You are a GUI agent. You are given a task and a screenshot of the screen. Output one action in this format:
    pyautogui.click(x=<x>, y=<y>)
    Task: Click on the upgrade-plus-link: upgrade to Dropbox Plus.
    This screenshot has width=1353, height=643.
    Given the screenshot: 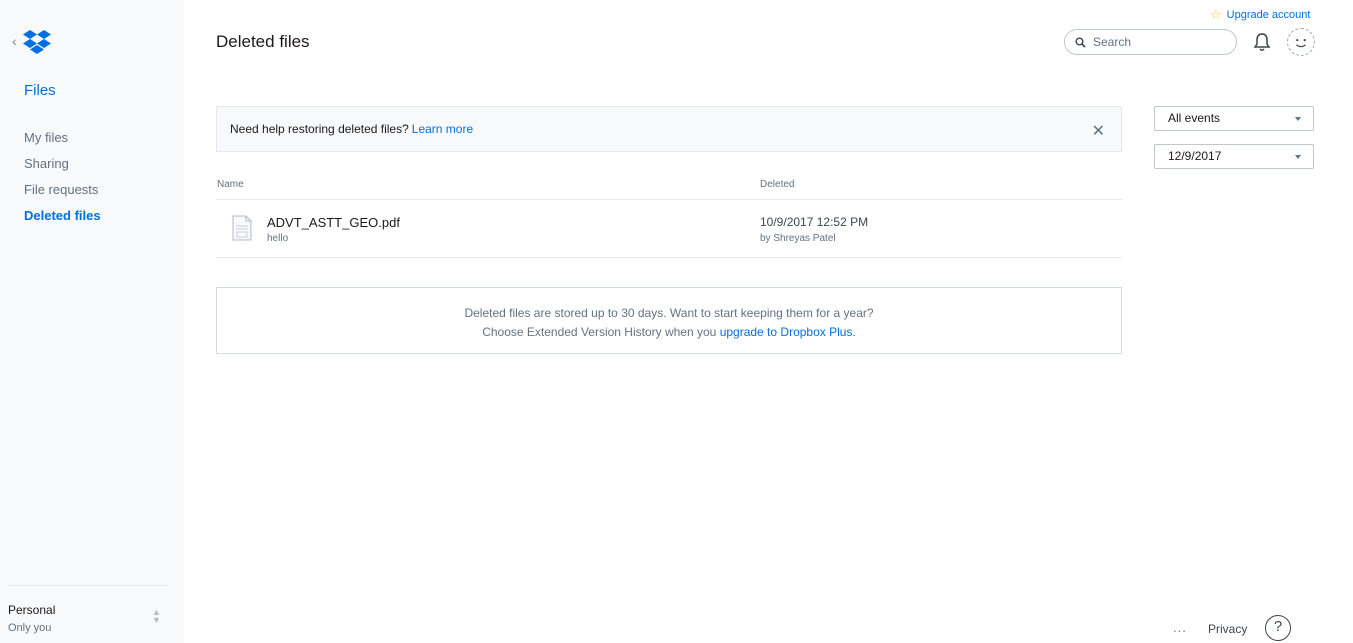 What is the action you would take?
    pyautogui.click(x=788, y=332)
    